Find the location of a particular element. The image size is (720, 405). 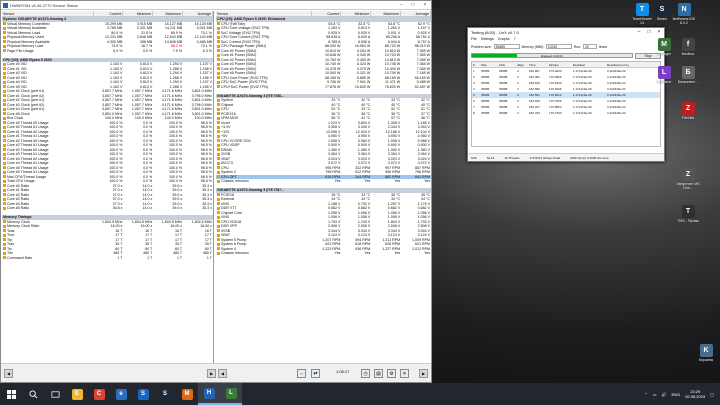

desktop-icon: M Manager is located at coordinates (664, 47).